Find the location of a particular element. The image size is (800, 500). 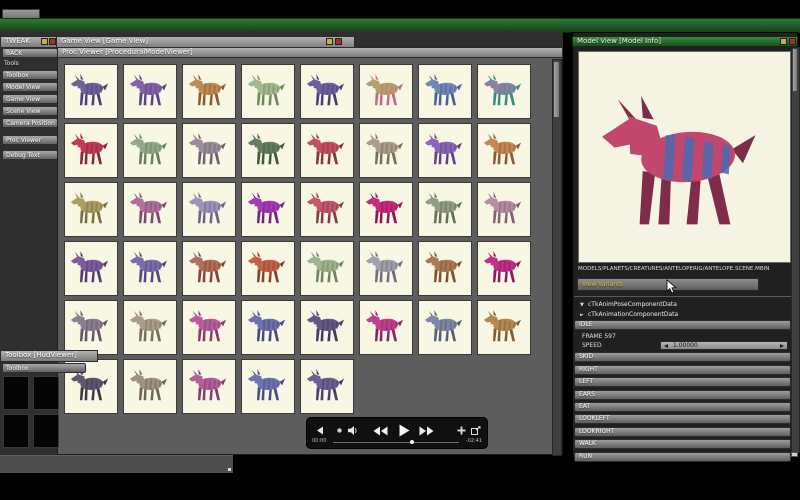

spinner-increment-icon is located at coordinates (782, 345).